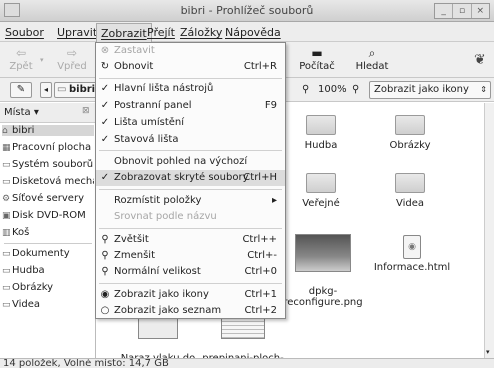  I want to click on file-item-folder: Videa, so click(410, 191).